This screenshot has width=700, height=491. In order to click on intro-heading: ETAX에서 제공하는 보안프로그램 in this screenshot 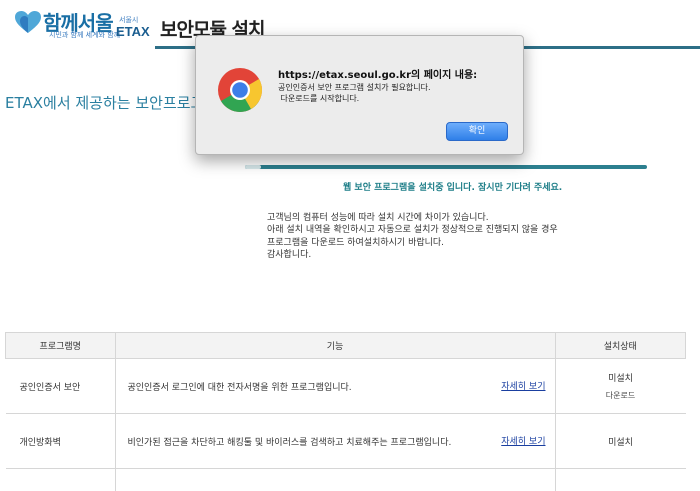, I will do `click(111, 102)`.